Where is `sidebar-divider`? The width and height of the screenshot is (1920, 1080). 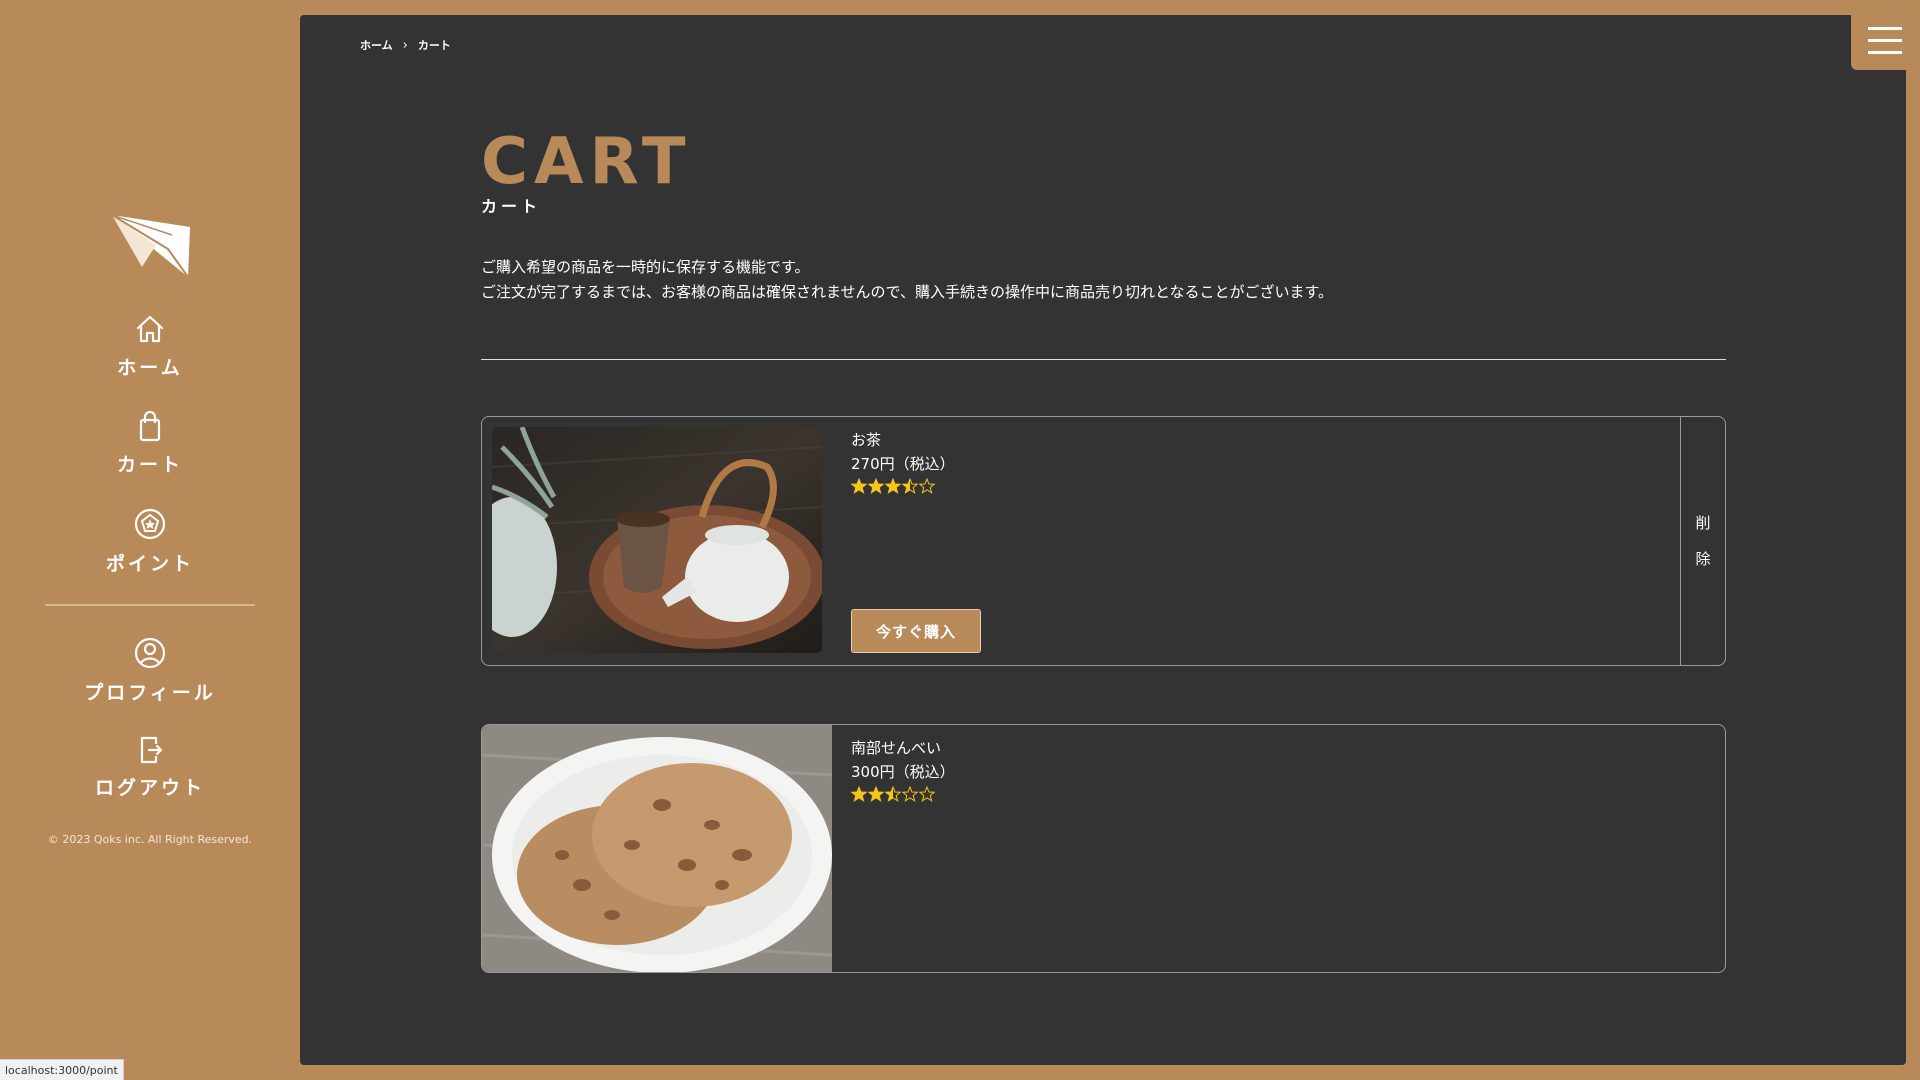
sidebar-divider is located at coordinates (150, 605).